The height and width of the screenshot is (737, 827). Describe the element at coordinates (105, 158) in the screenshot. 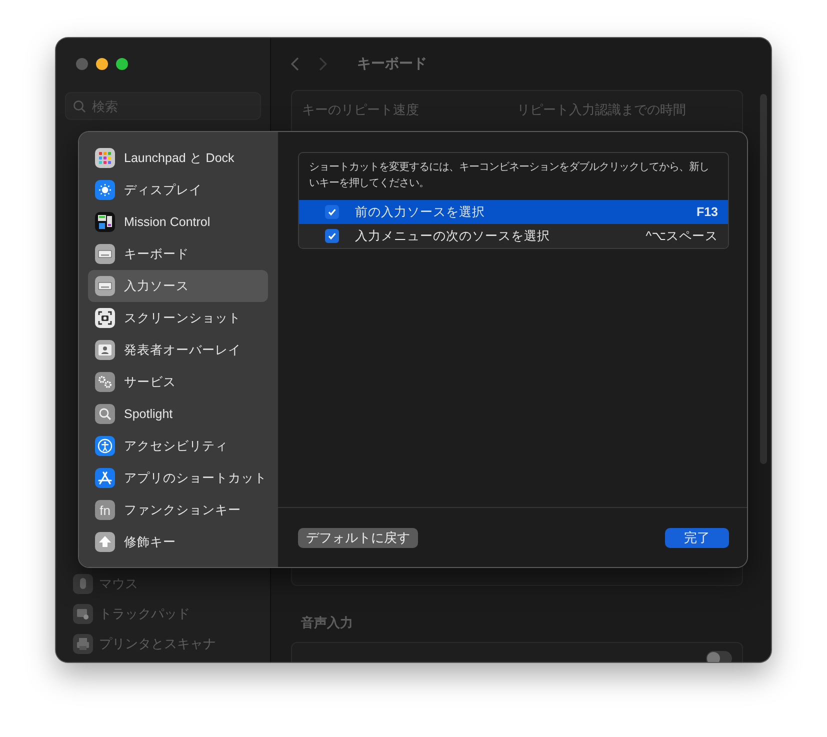

I see `app-grid-icon` at that location.